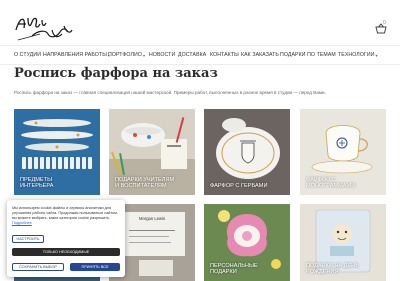  What do you see at coordinates (247, 242) in the screenshot?
I see `category-card-personal-gifts: ПЕРСОНАЛЬНЫЕ ПОДАРКИ` at bounding box center [247, 242].